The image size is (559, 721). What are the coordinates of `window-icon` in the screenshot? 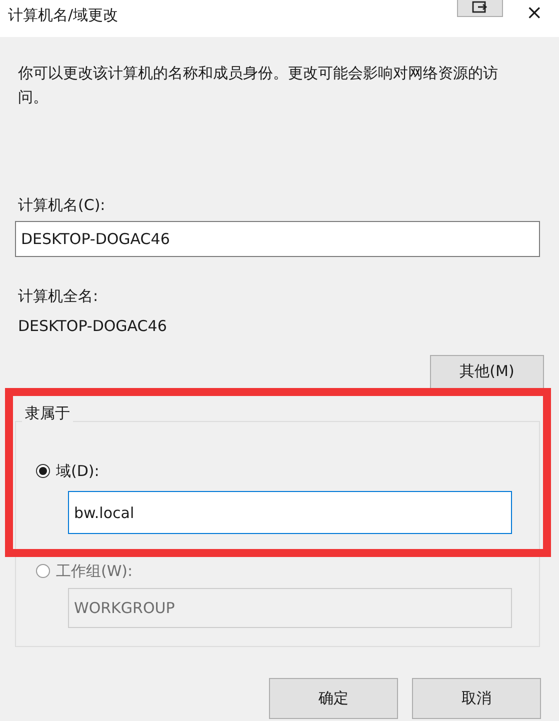 It's located at (480, 7).